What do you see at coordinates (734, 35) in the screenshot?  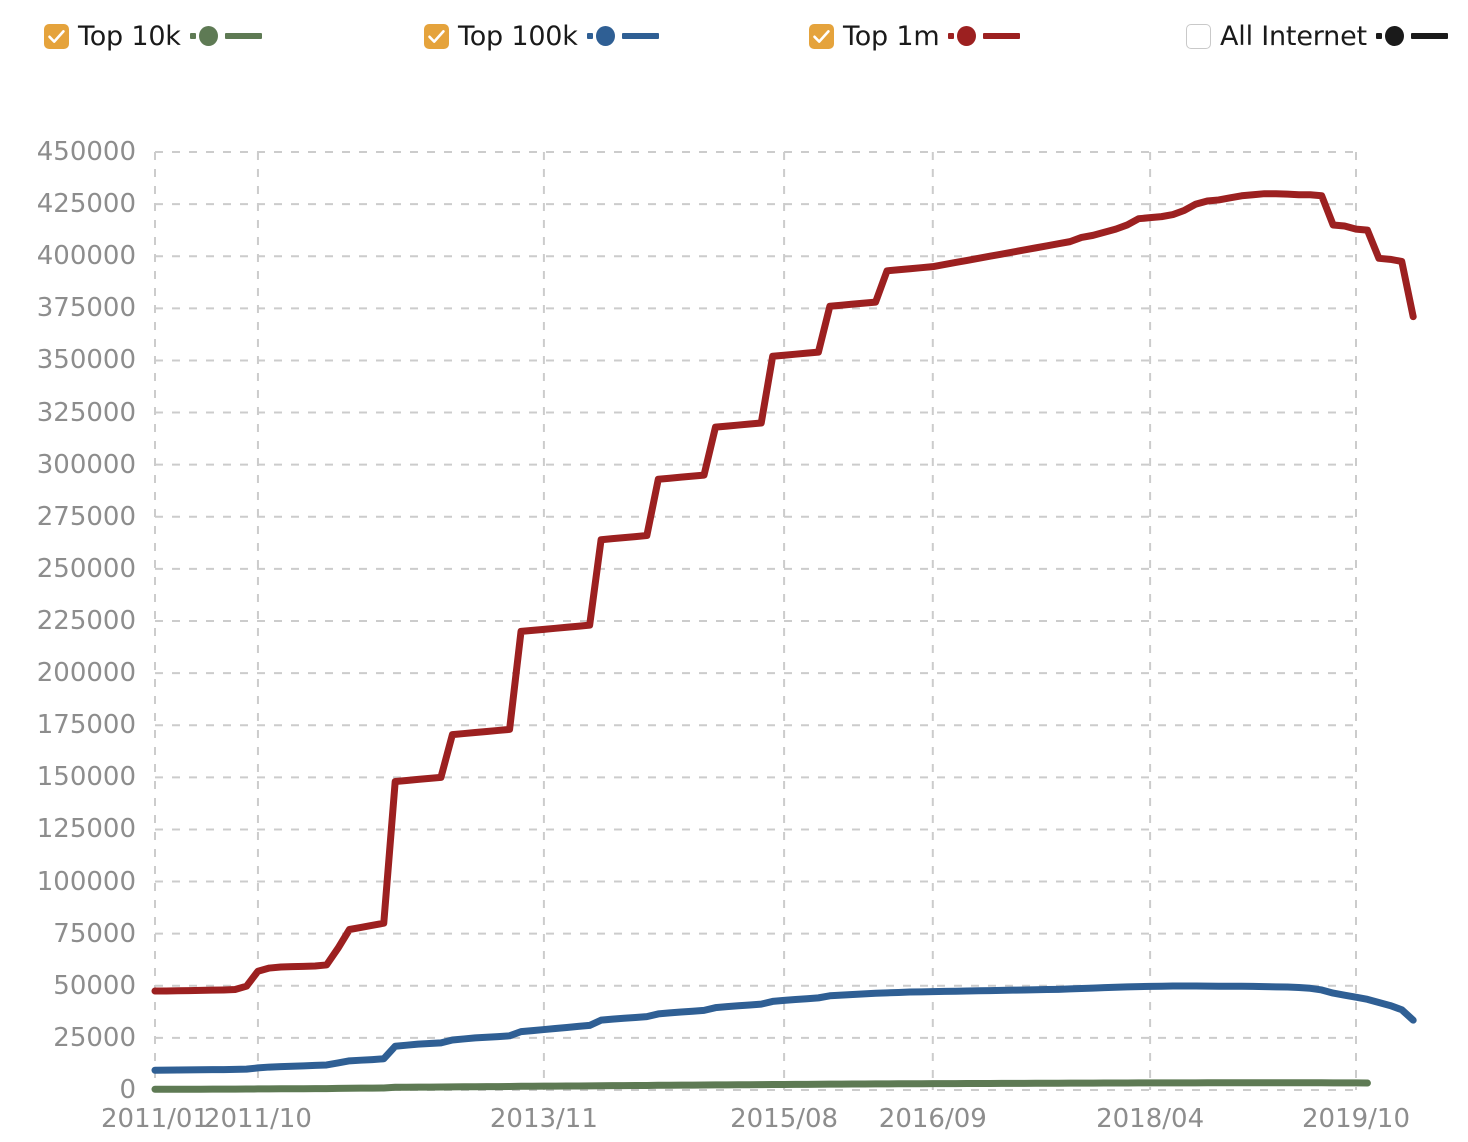 I see `series-legend: Top 10k Top 100k Top 1m All Internet` at bounding box center [734, 35].